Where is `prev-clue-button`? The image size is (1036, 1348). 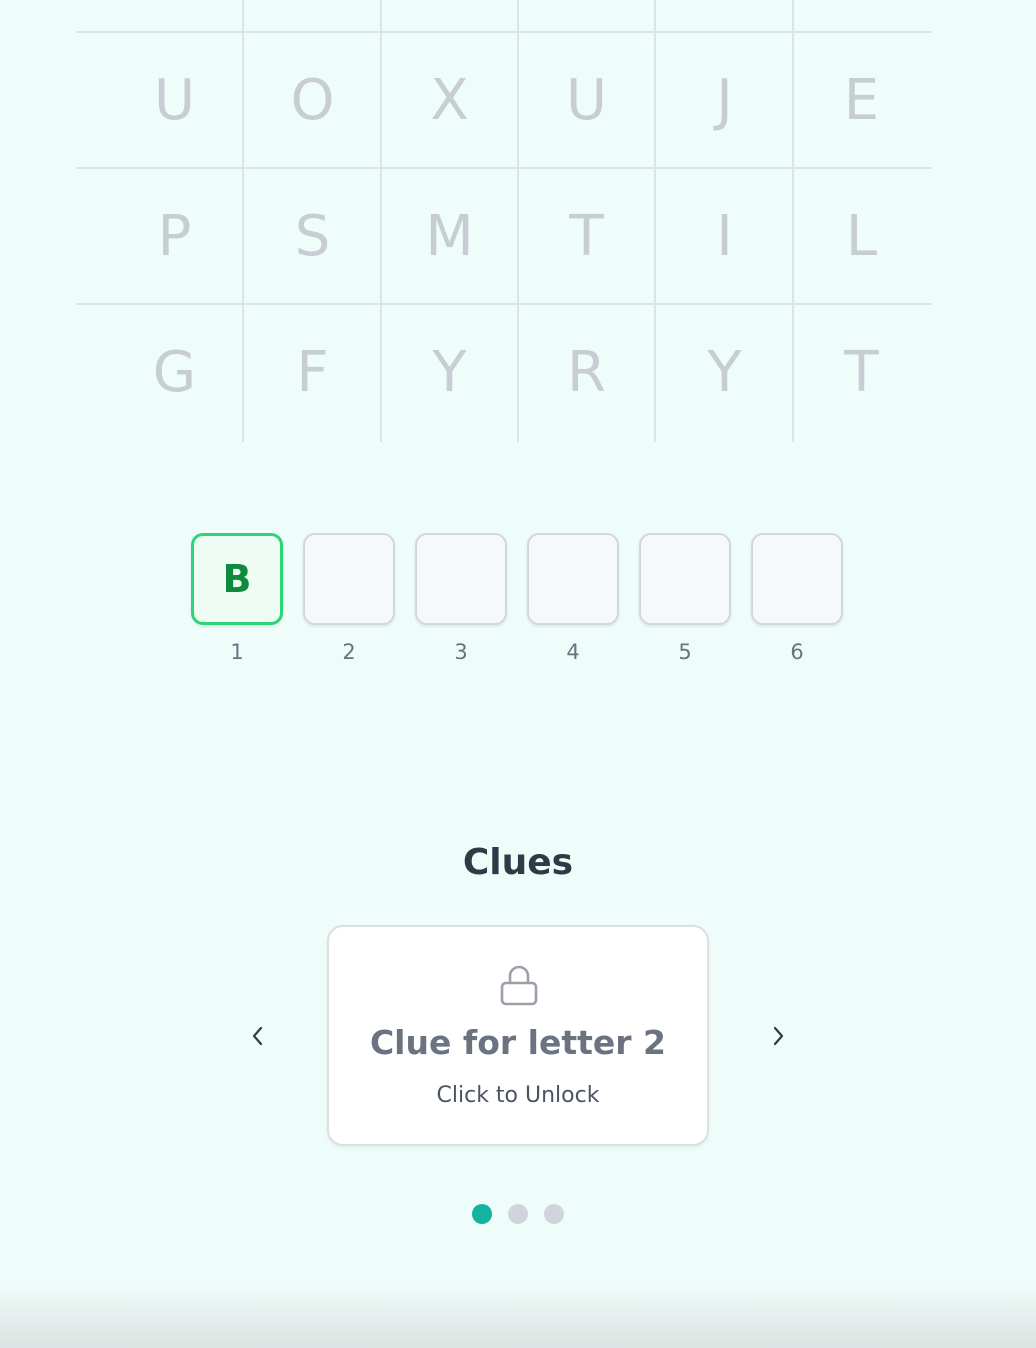 prev-clue-button is located at coordinates (258, 1036).